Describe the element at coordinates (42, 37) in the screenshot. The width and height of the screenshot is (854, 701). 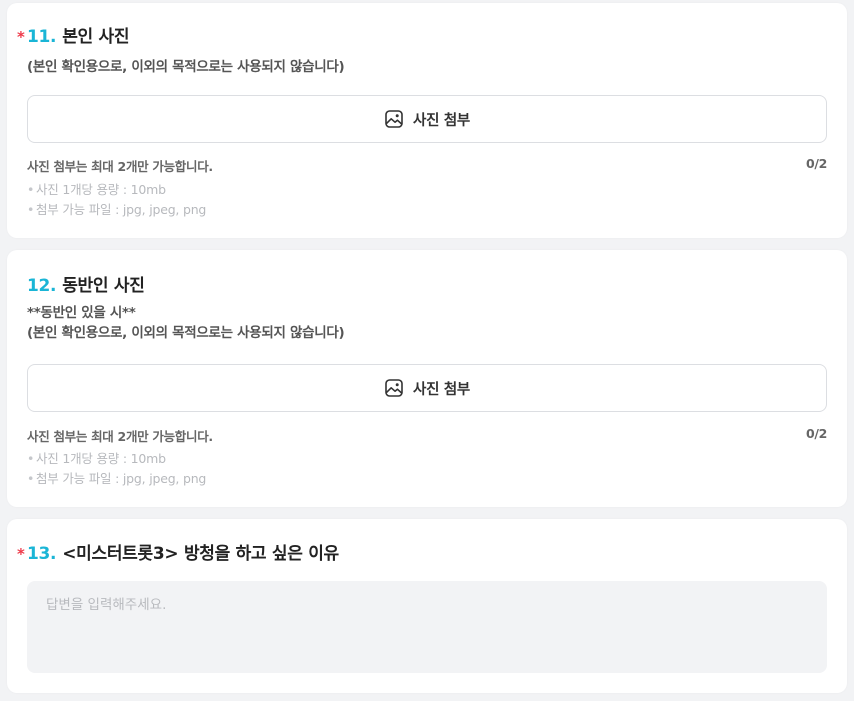
I see `question-number: 11.` at that location.